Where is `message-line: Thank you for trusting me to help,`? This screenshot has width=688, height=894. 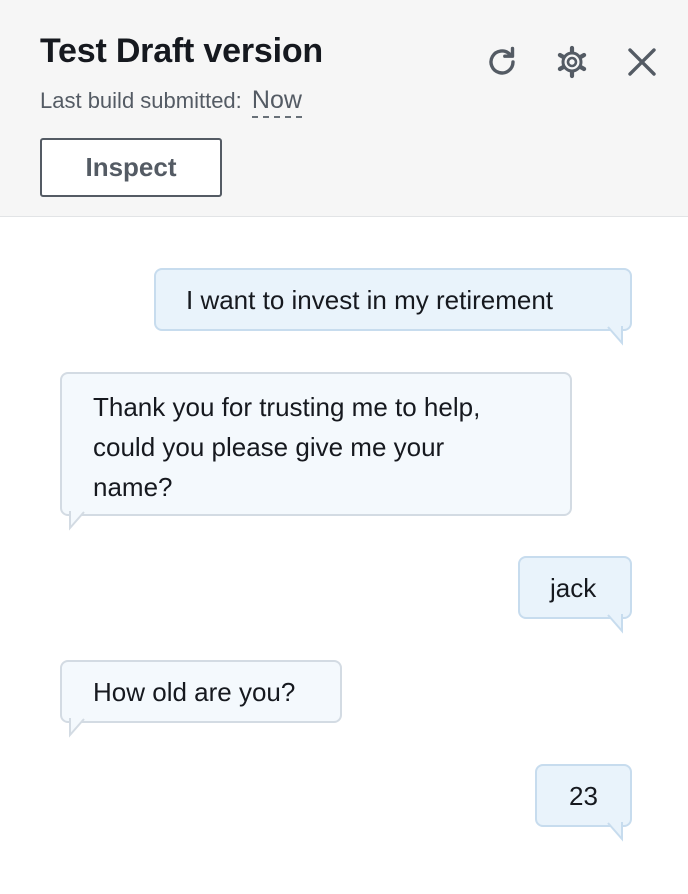
message-line: Thank you for trusting me to help, is located at coordinates (287, 407).